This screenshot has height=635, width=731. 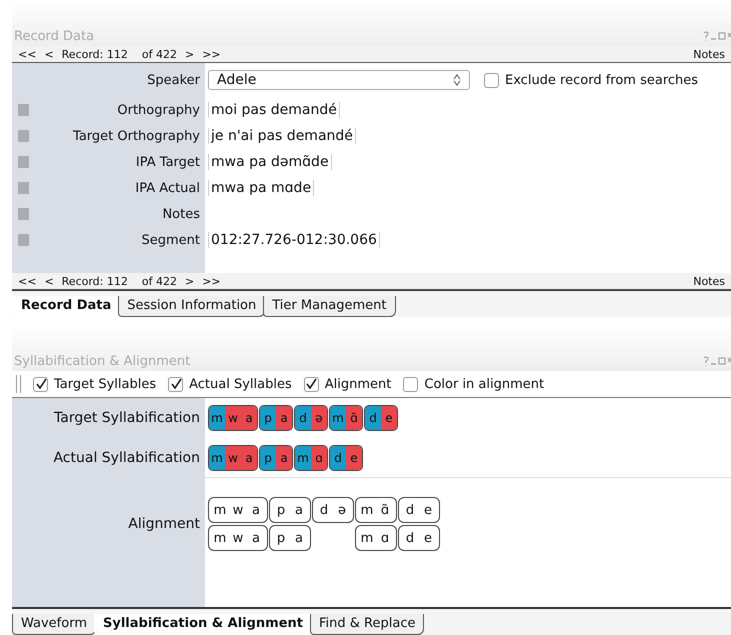 I want to click on tier-label: Segment, so click(x=171, y=240).